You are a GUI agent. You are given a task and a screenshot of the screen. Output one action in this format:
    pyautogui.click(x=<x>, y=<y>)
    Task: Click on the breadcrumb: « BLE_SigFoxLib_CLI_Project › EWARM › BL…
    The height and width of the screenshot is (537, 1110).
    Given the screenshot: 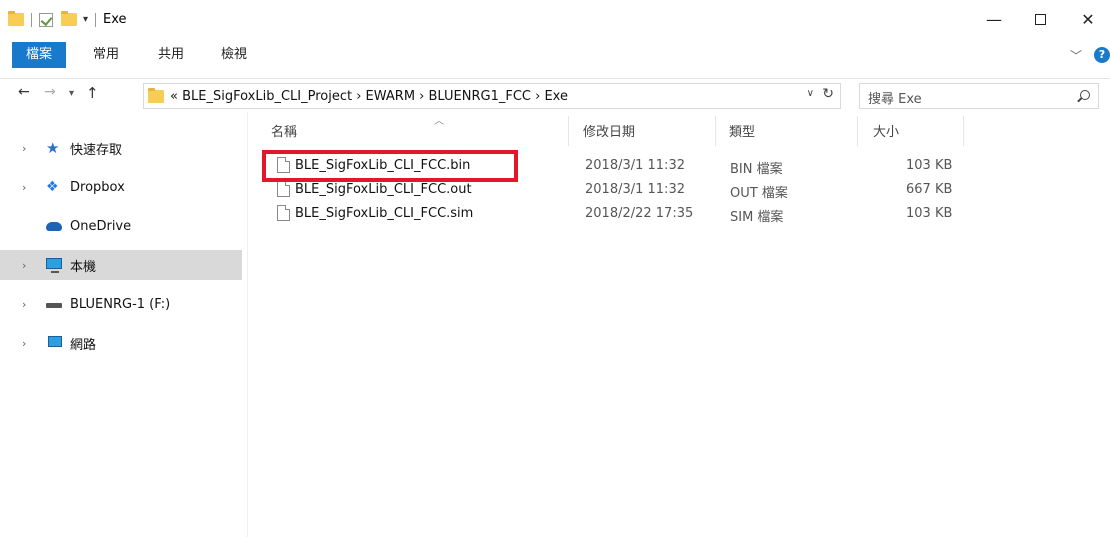 What is the action you would take?
    pyautogui.click(x=369, y=96)
    